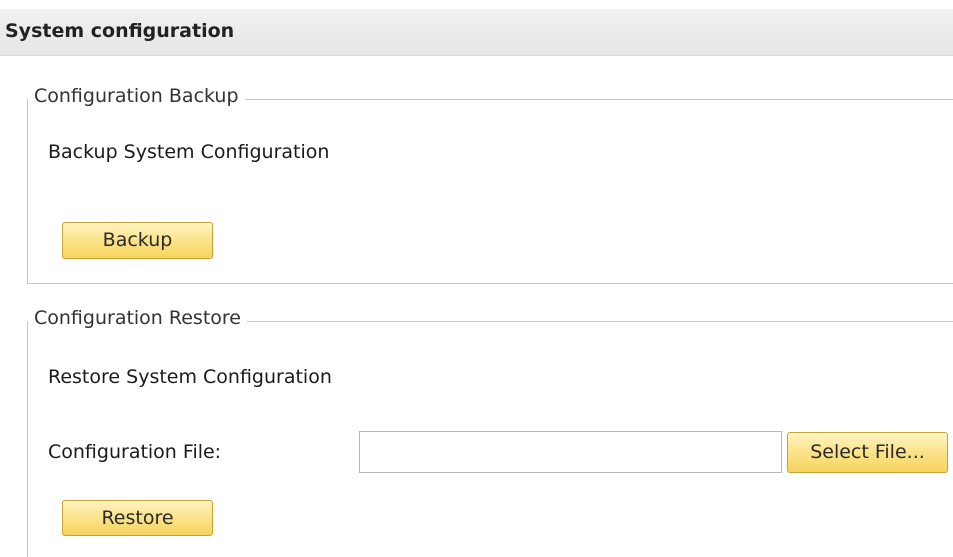  Describe the element at coordinates (135, 452) in the screenshot. I see `configuration-file-label: Configuration File:` at that location.